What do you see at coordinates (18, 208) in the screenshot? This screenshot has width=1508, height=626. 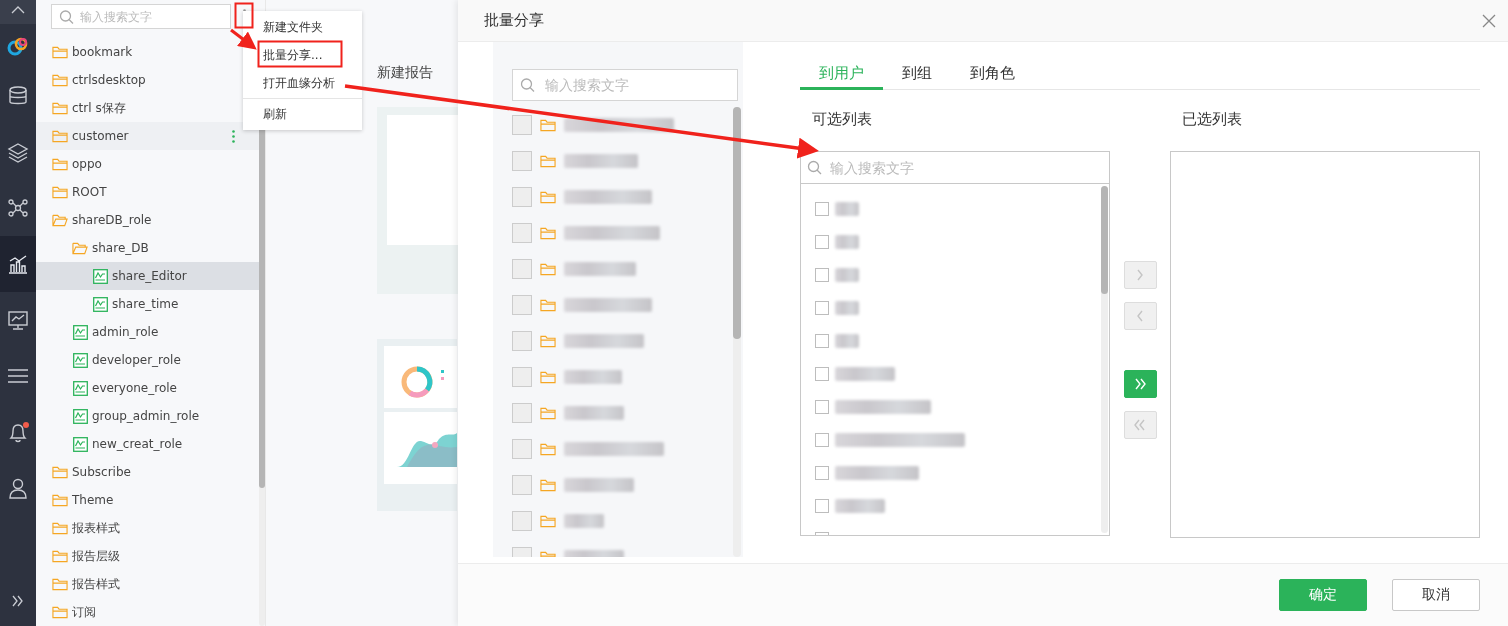 I see `network-icon` at bounding box center [18, 208].